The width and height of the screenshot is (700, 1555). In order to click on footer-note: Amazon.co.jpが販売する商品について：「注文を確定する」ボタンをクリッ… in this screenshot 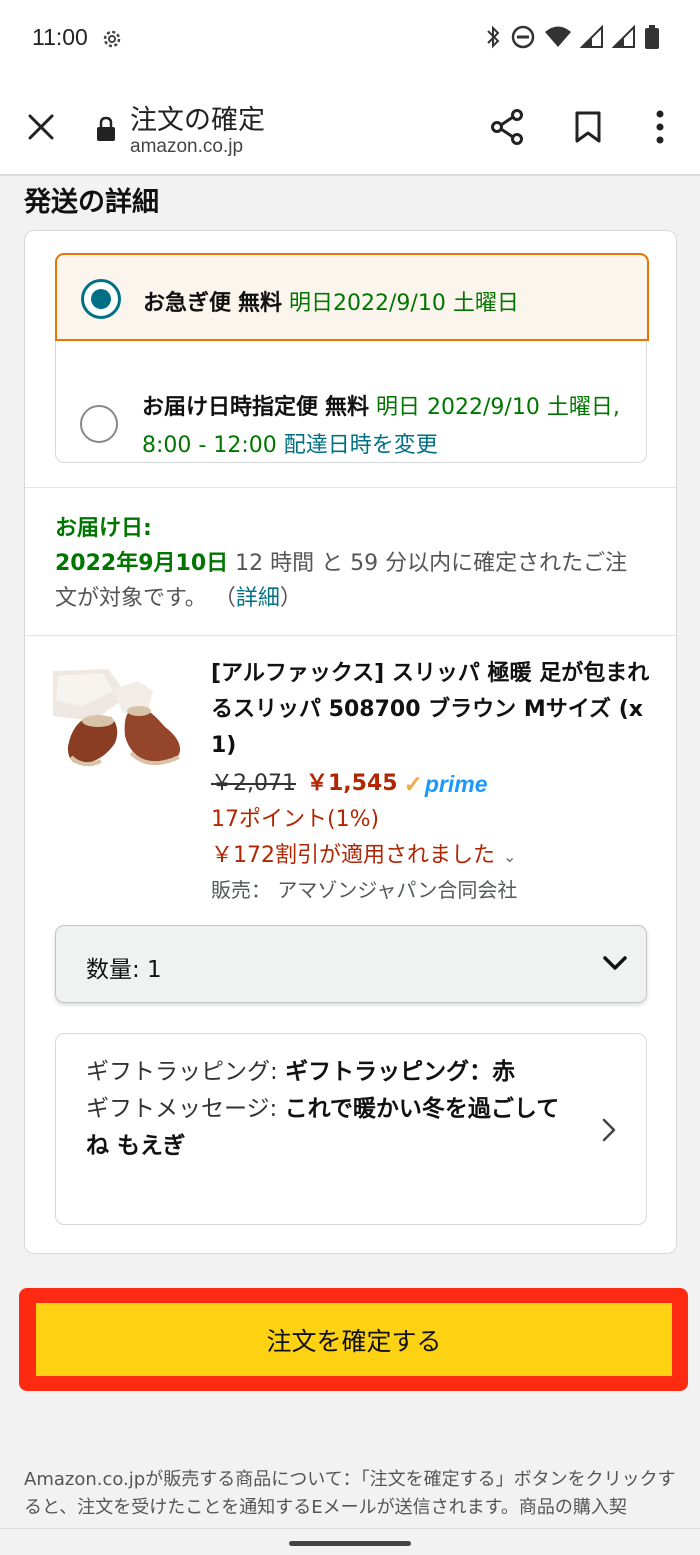, I will do `click(350, 1493)`.